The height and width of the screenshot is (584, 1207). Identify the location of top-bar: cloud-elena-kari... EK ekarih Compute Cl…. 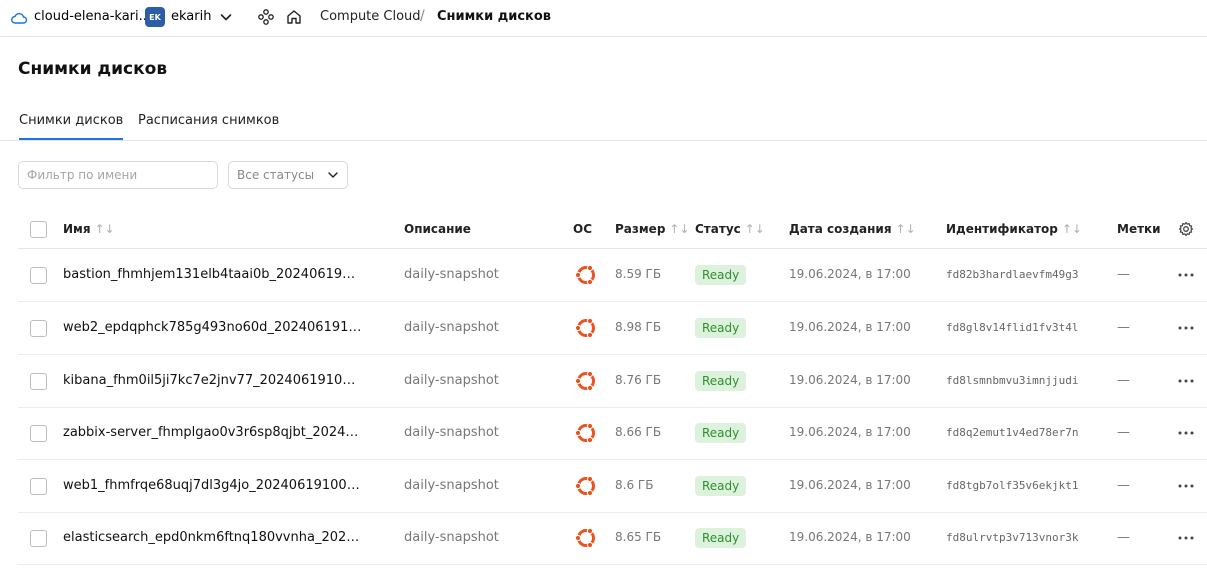
(603, 18).